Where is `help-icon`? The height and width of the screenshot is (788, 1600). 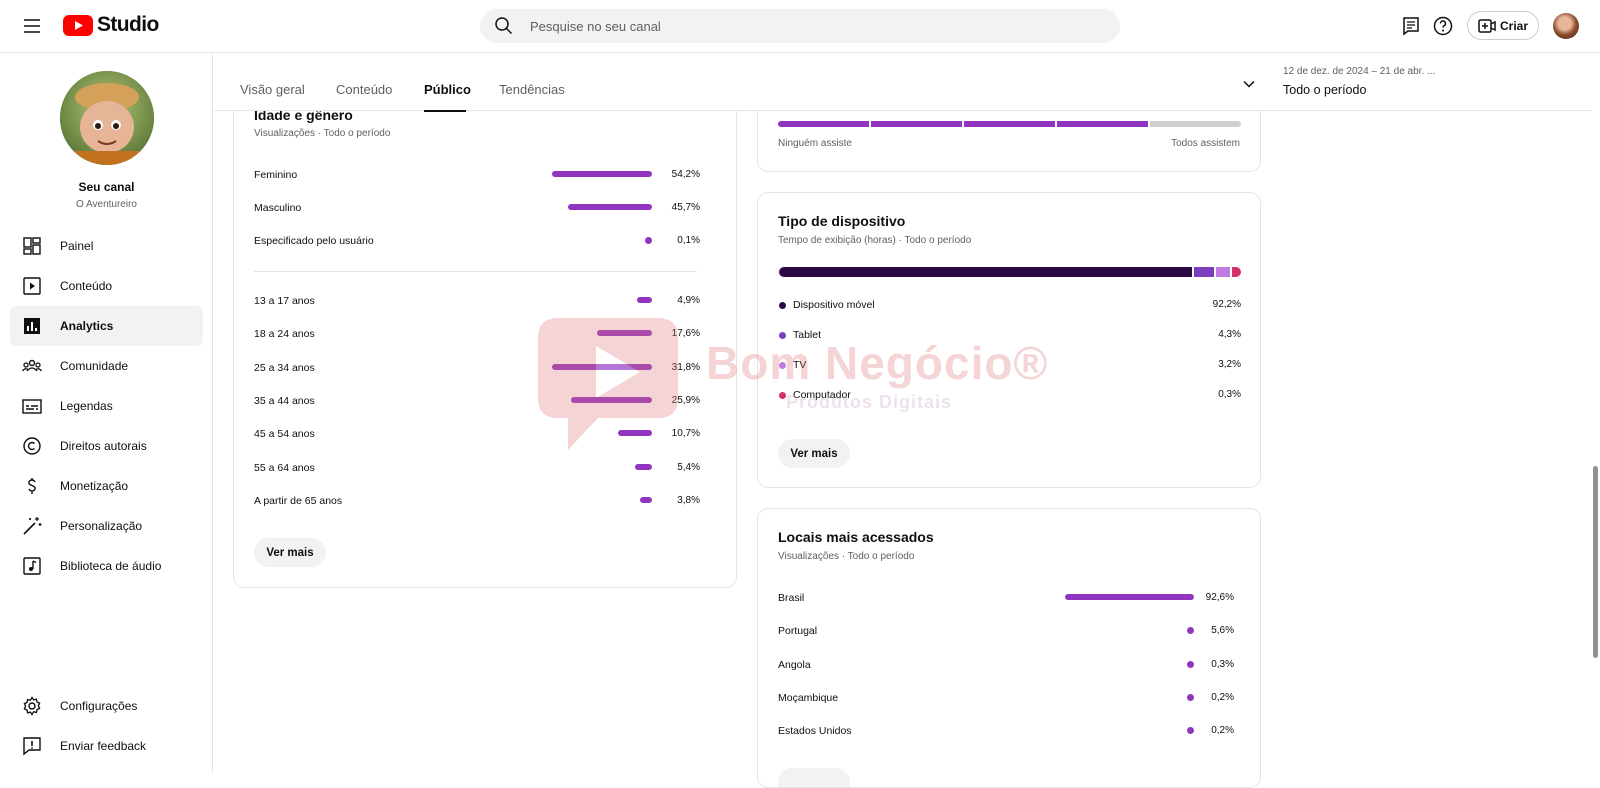
help-icon is located at coordinates (1443, 26).